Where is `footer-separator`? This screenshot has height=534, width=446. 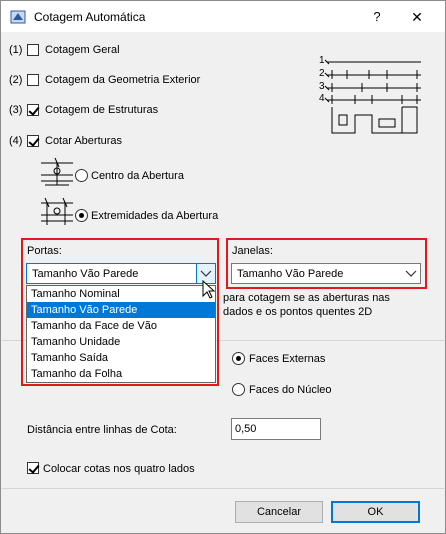
footer-separator is located at coordinates (223, 488).